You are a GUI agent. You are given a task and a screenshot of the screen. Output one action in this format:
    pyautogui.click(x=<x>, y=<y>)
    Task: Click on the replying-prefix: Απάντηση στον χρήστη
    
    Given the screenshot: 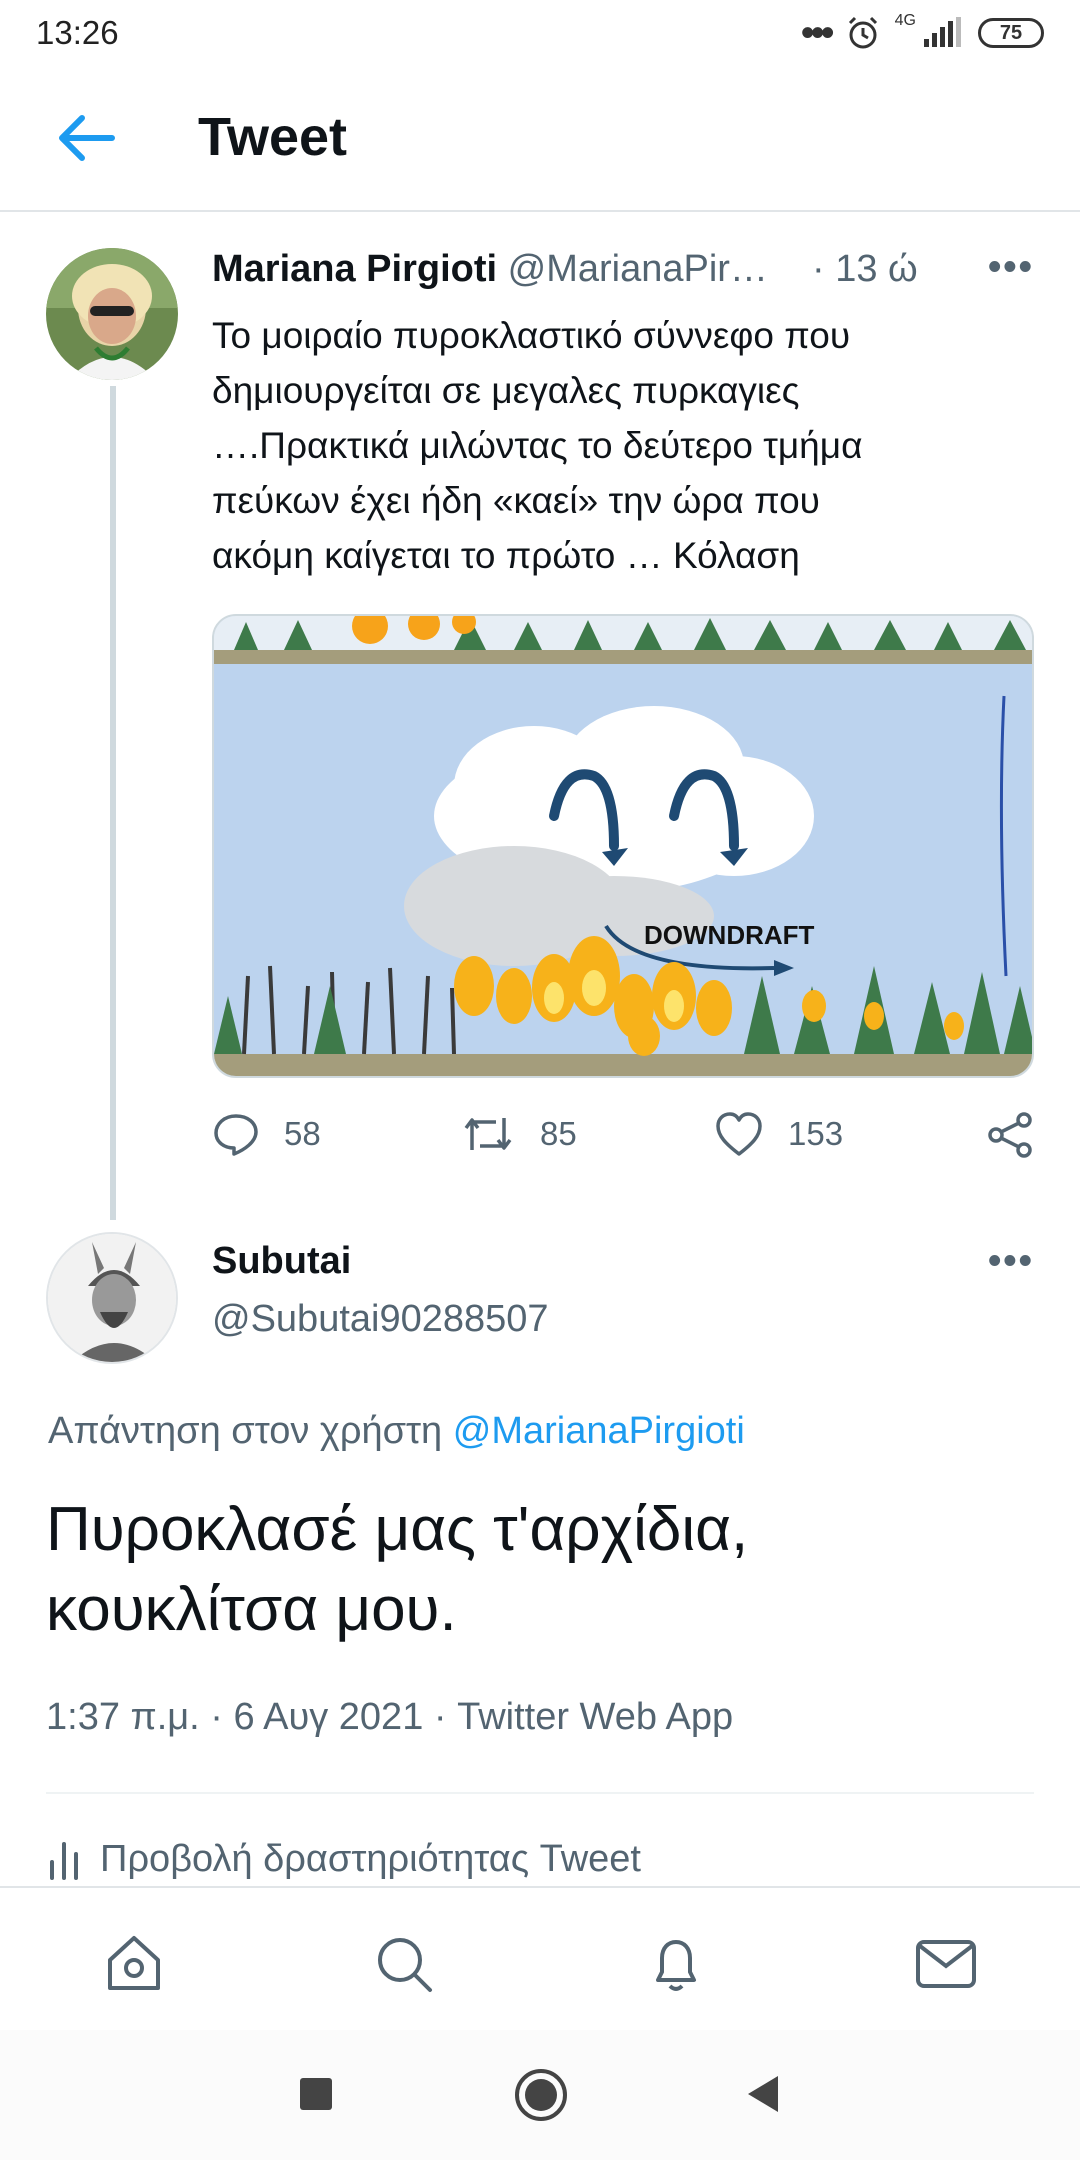 What is the action you would take?
    pyautogui.click(x=245, y=1431)
    